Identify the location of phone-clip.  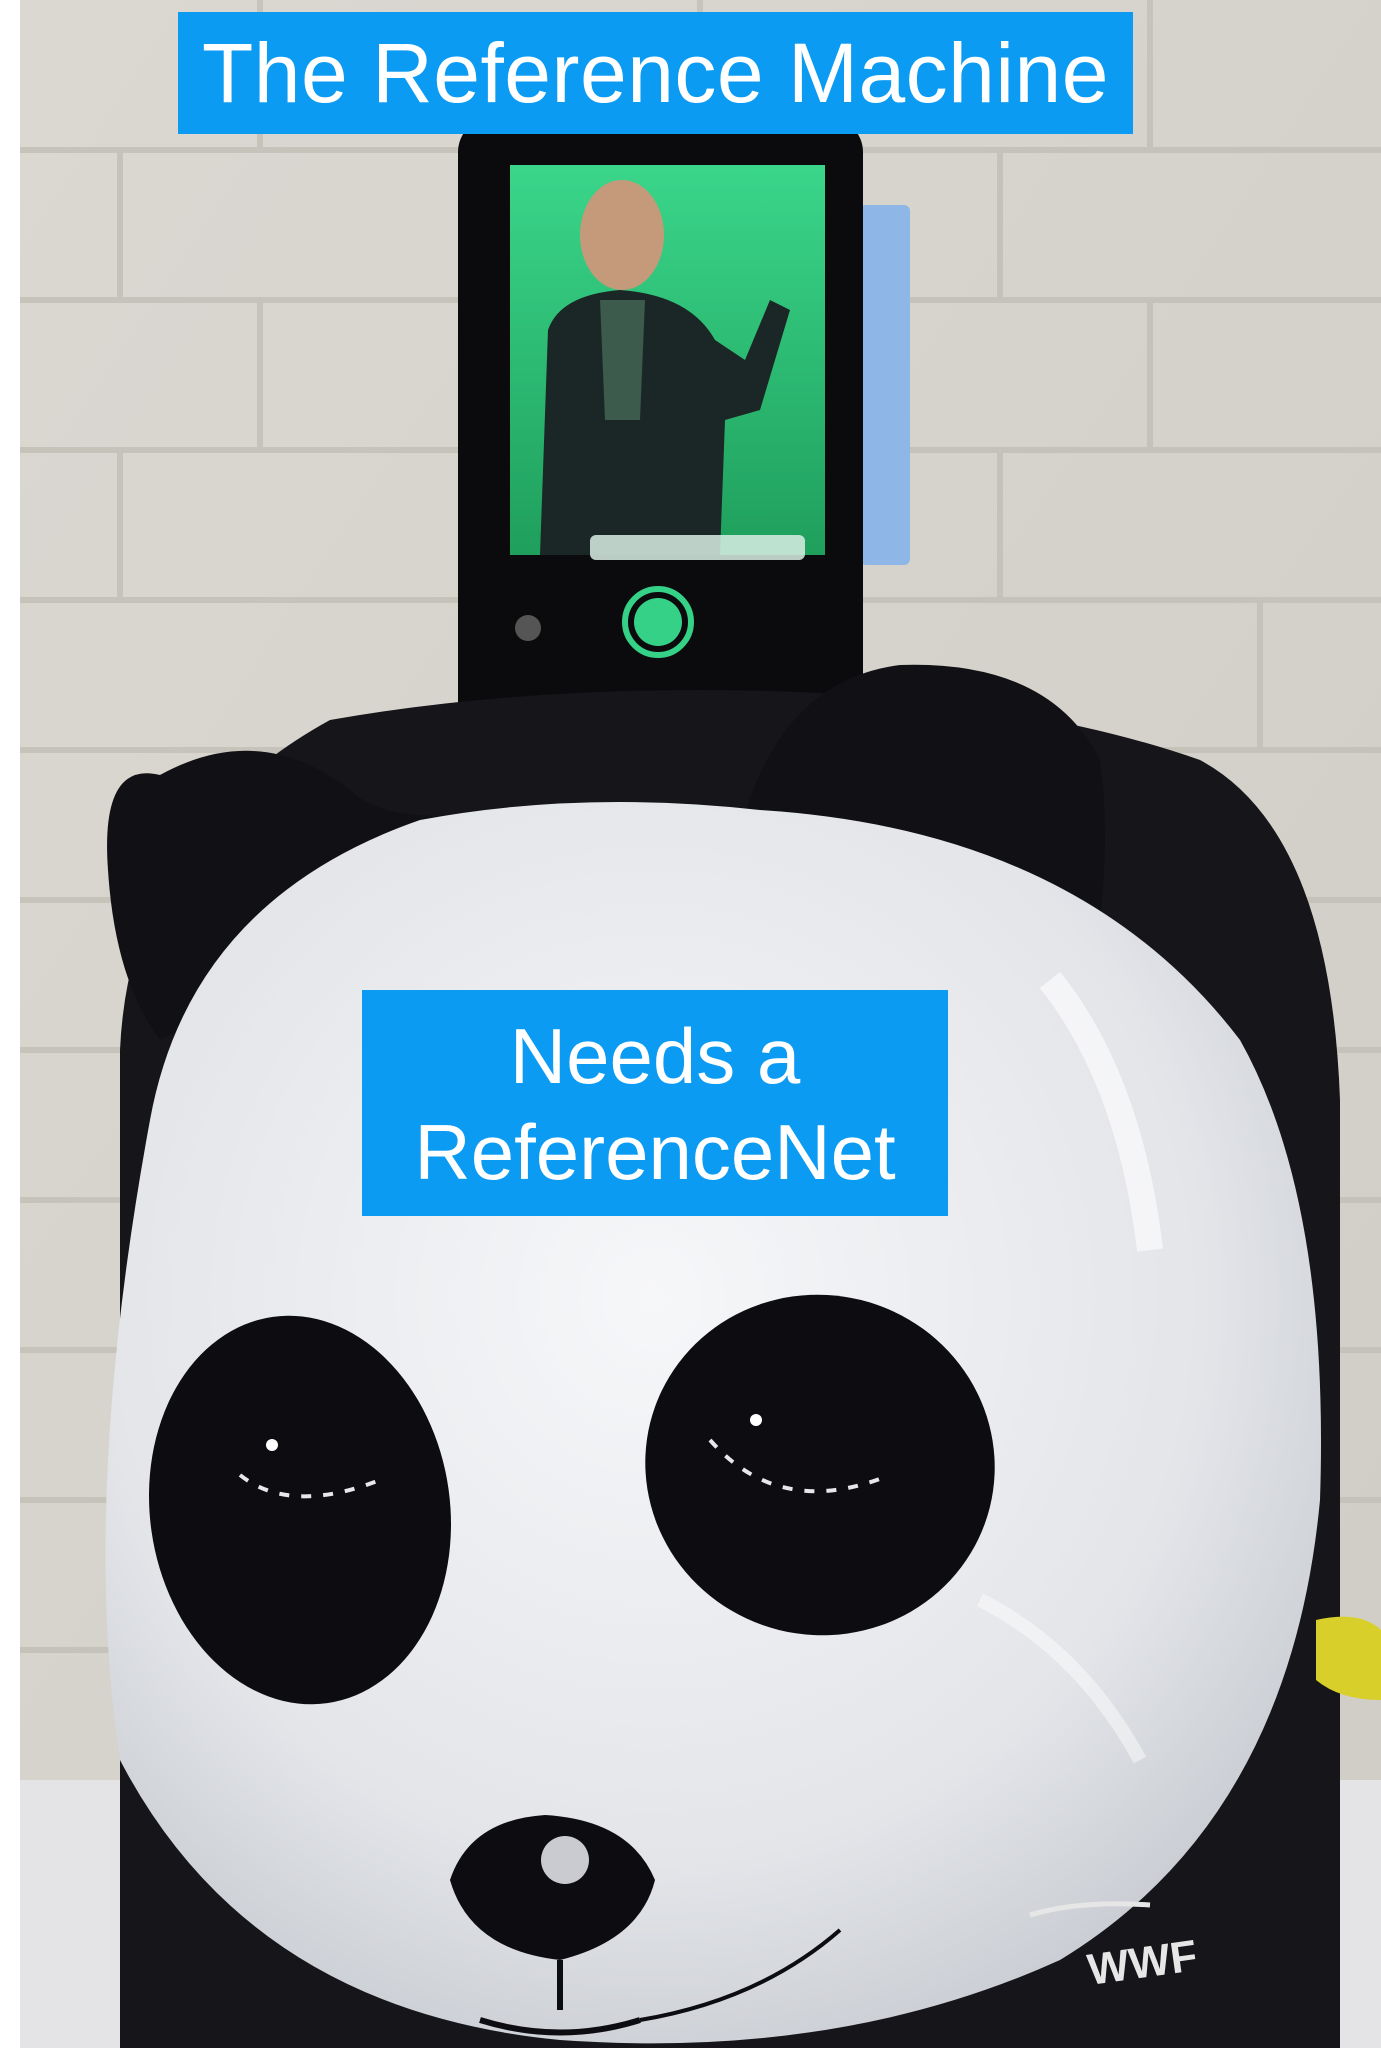
(885, 385).